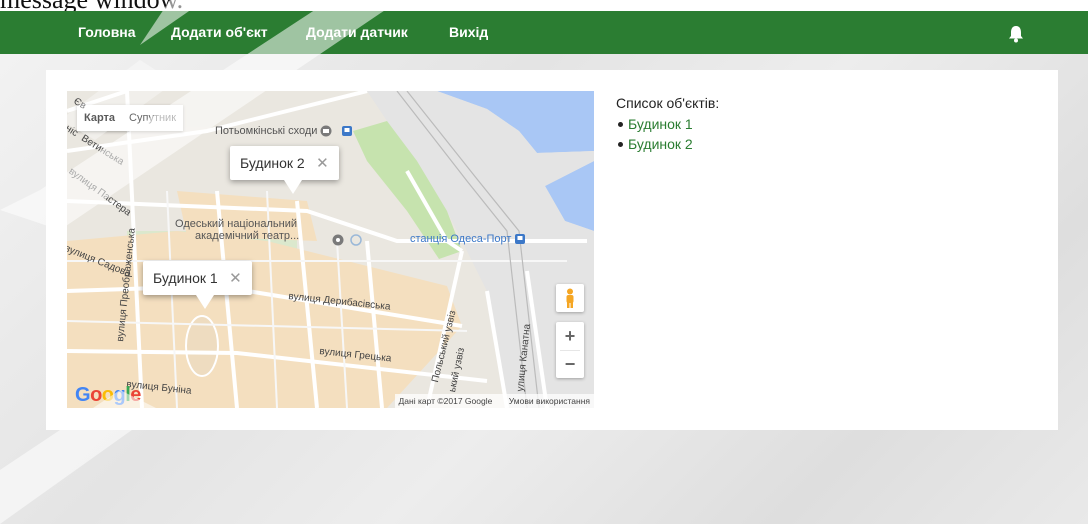  What do you see at coordinates (461, 239) in the screenshot?
I see `poi-station-label: станція Одеса-Порт` at bounding box center [461, 239].